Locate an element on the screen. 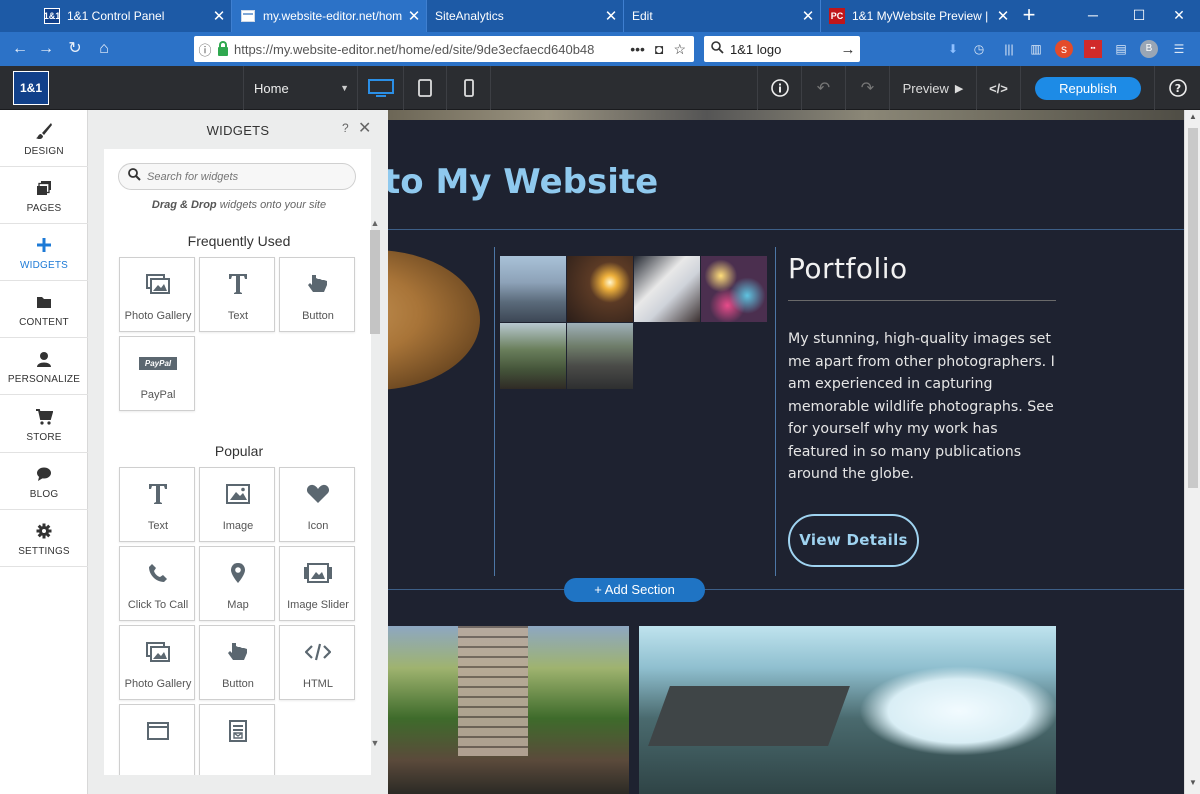 The image size is (1200, 794). browser-tab-control-panel: 1&1 1&1 Control Panel ✕ is located at coordinates (133, 16).